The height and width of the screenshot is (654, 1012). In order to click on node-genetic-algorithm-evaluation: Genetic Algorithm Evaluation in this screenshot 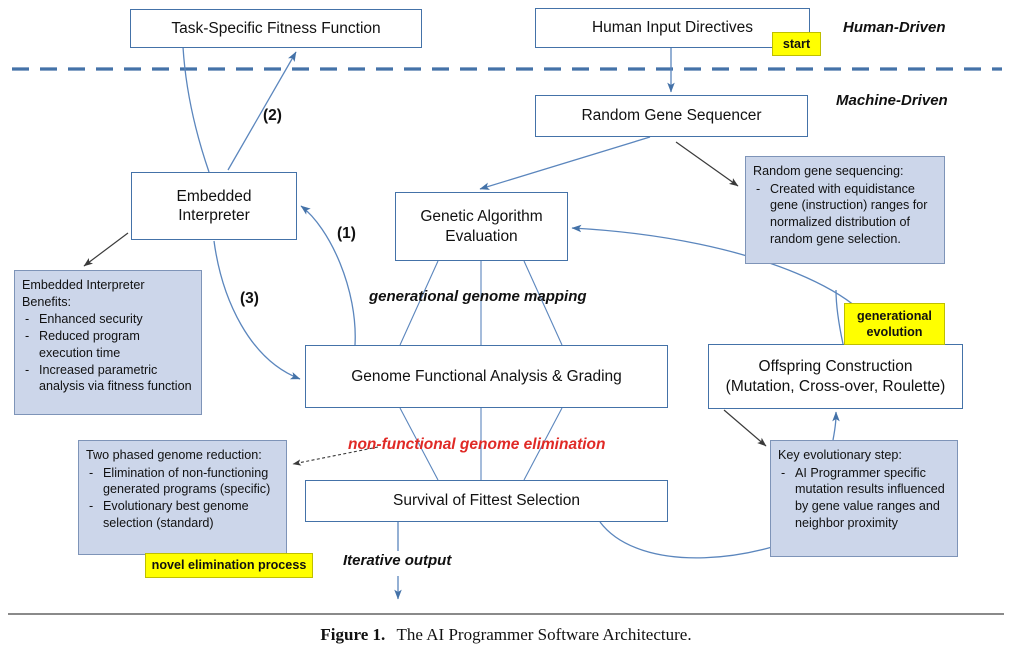, I will do `click(481, 226)`.